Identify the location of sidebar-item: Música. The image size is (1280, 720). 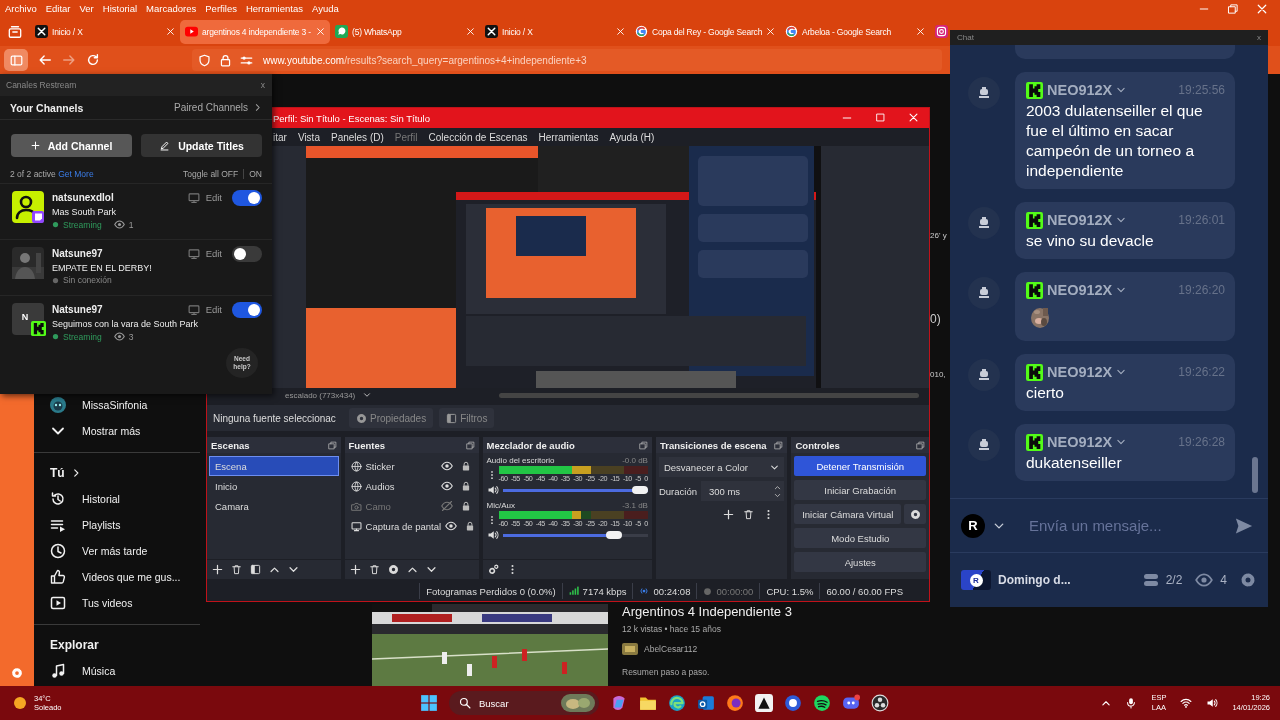
(125, 671).